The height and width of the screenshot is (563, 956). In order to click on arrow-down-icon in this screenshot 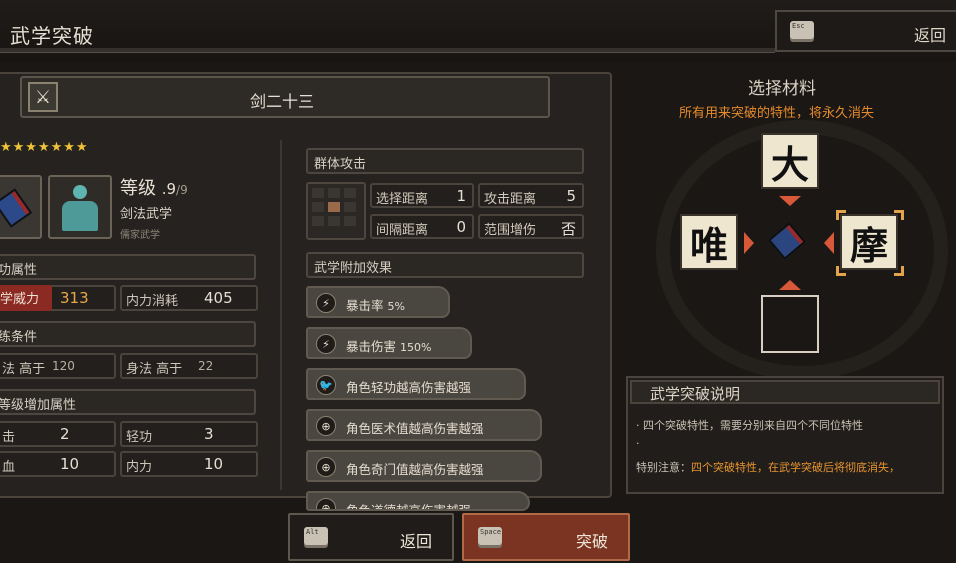, I will do `click(790, 201)`.